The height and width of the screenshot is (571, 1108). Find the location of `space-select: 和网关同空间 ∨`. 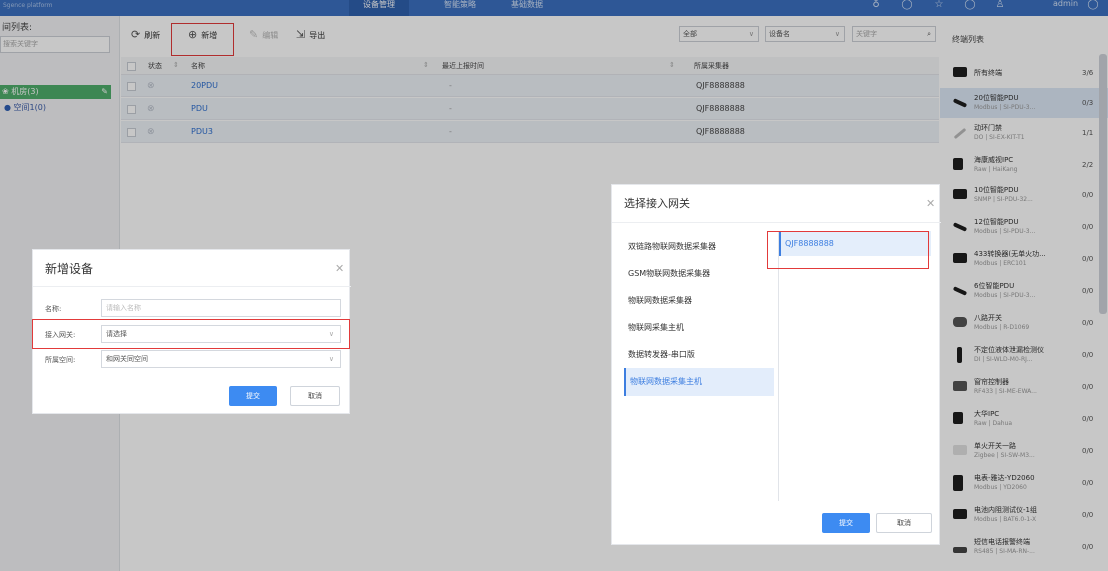

space-select: 和网关同空间 ∨ is located at coordinates (221, 359).